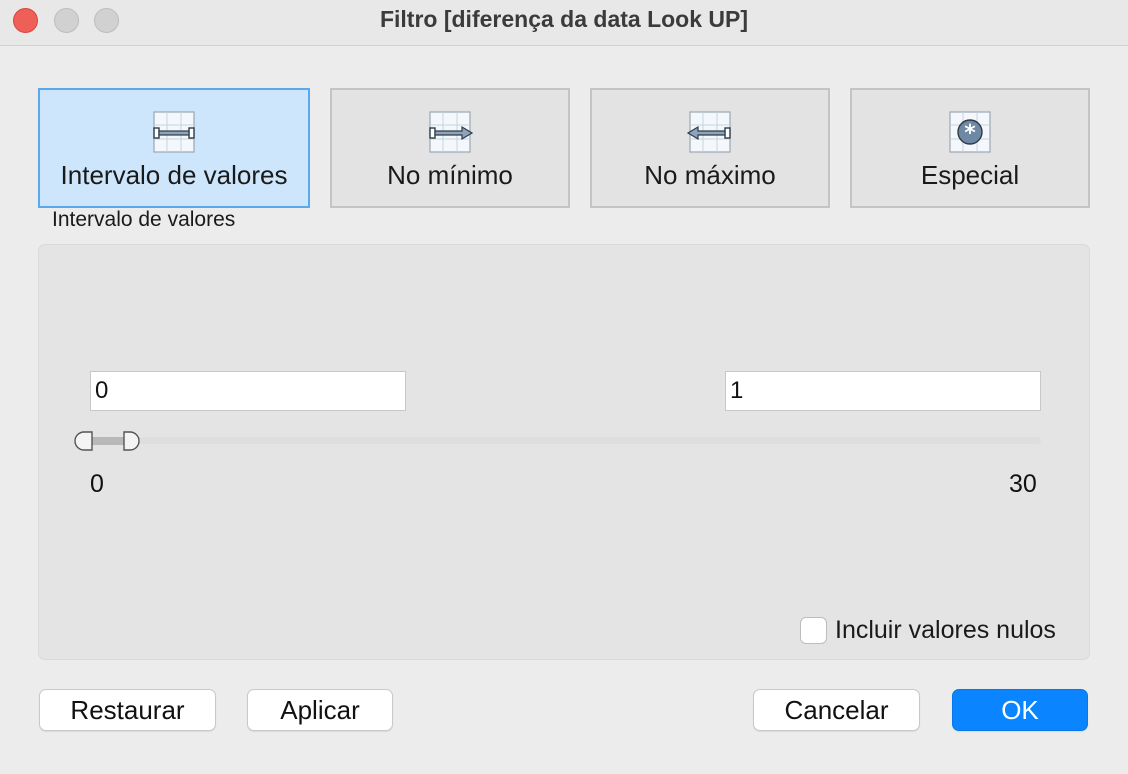 This screenshot has height=774, width=1128. I want to click on mode-at-most-label: No máximo, so click(710, 175).